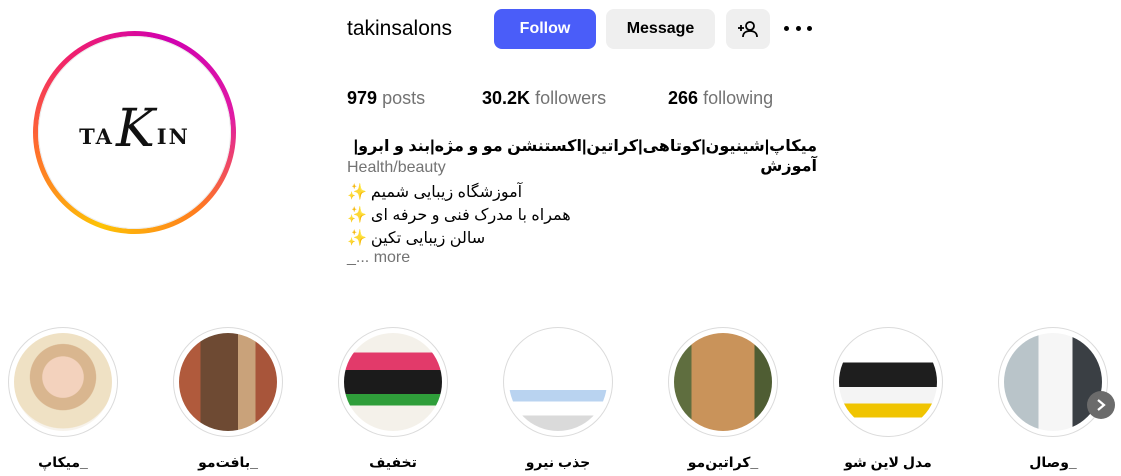 Image resolution: width=1121 pixels, height=476 pixels. What do you see at coordinates (738, 98) in the screenshot?
I see `following-label: following` at bounding box center [738, 98].